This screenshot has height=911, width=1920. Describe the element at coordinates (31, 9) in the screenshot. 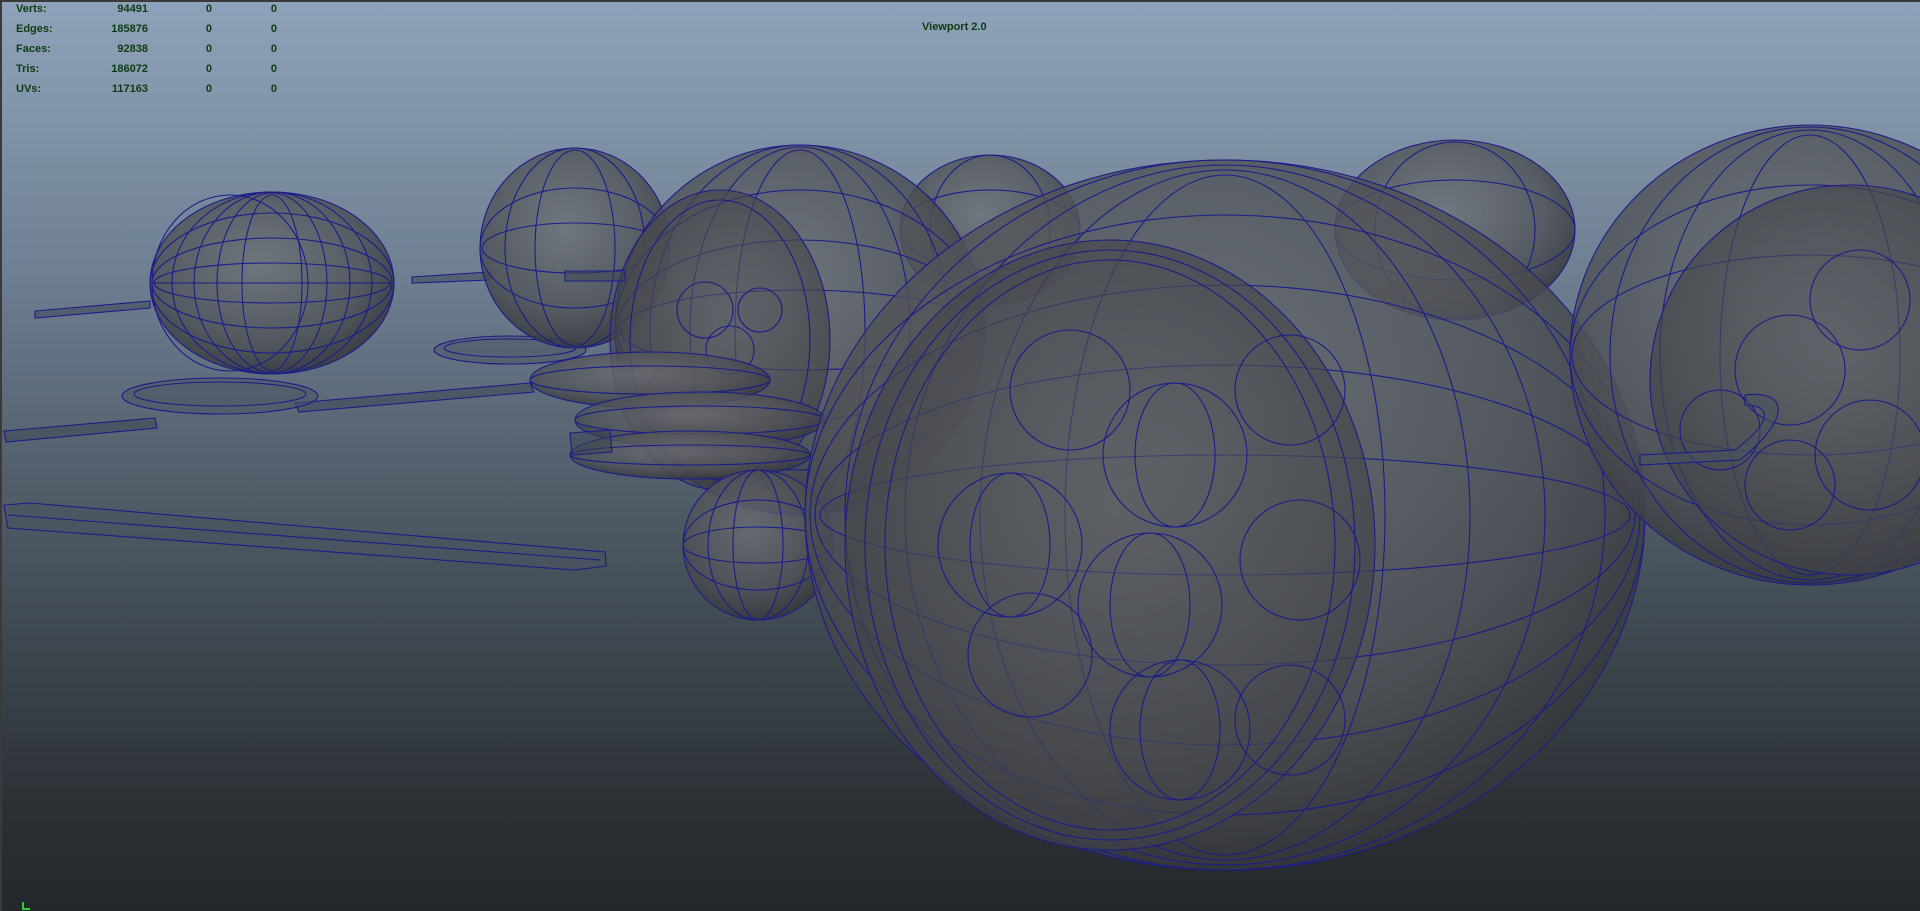

I see `hud-label: Verts:` at that location.